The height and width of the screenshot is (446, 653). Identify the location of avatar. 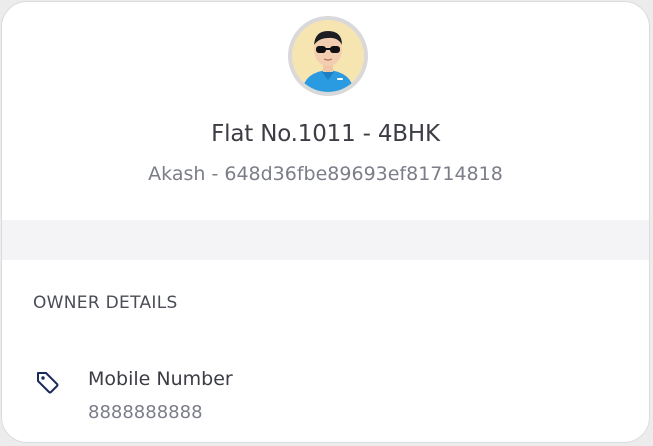
(328, 56).